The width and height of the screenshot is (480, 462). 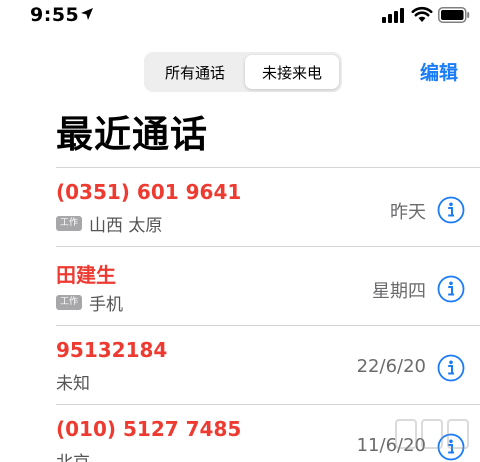 What do you see at coordinates (292, 72) in the screenshot?
I see `segment-missed-calls: 未接来电` at bounding box center [292, 72].